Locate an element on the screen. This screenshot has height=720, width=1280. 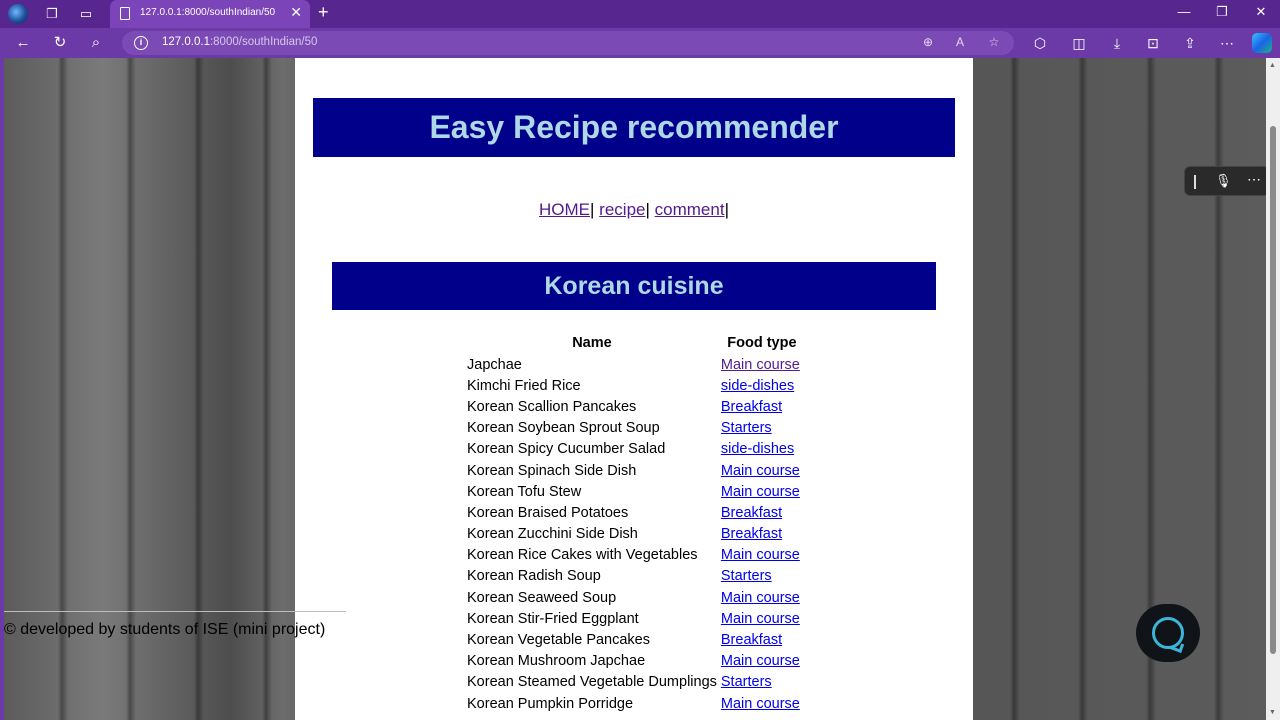
recipe-name: Korean Zucchini Side Dish is located at coordinates (552, 534).